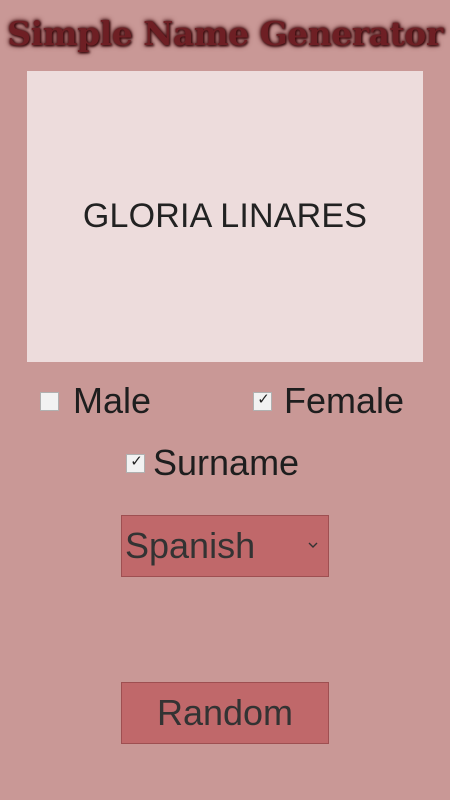 The image size is (450, 800). I want to click on male-label: Male, so click(112, 401).